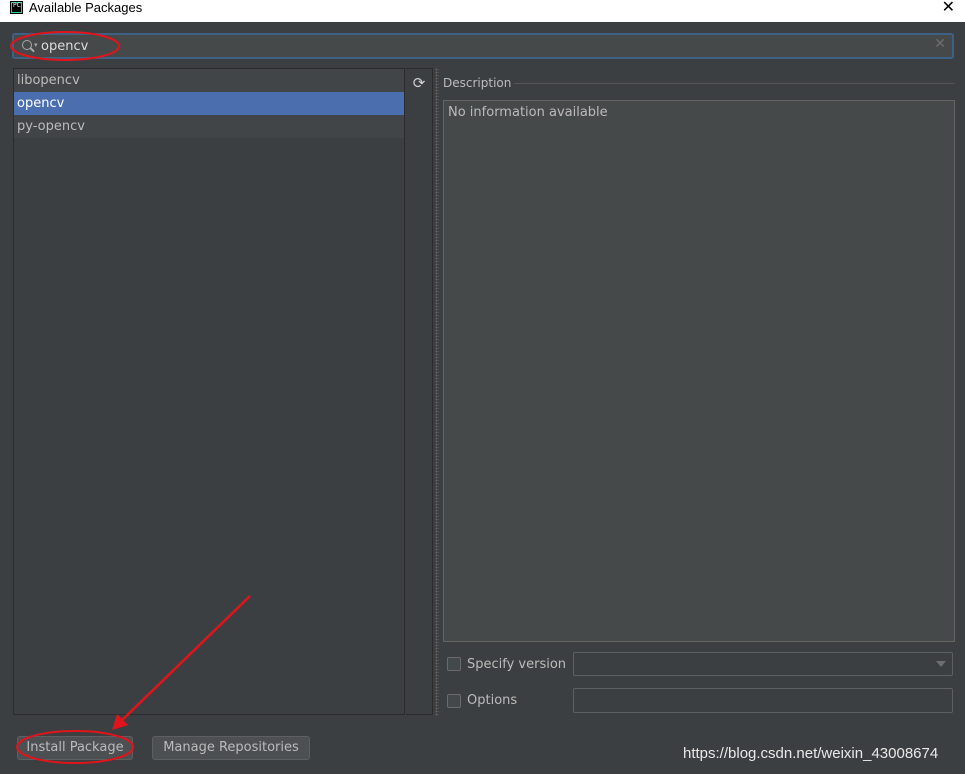 The height and width of the screenshot is (774, 965). Describe the element at coordinates (734, 83) in the screenshot. I see `description-divider` at that location.